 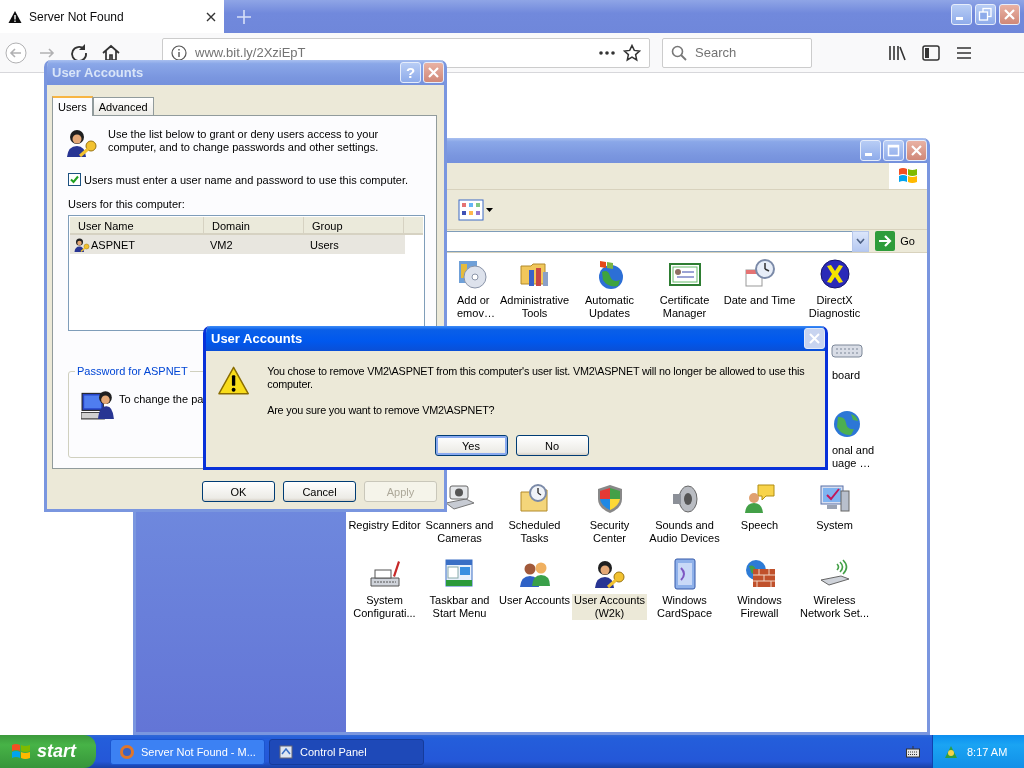 What do you see at coordinates (534, 600) in the screenshot?
I see `item-label: User Accounts` at bounding box center [534, 600].